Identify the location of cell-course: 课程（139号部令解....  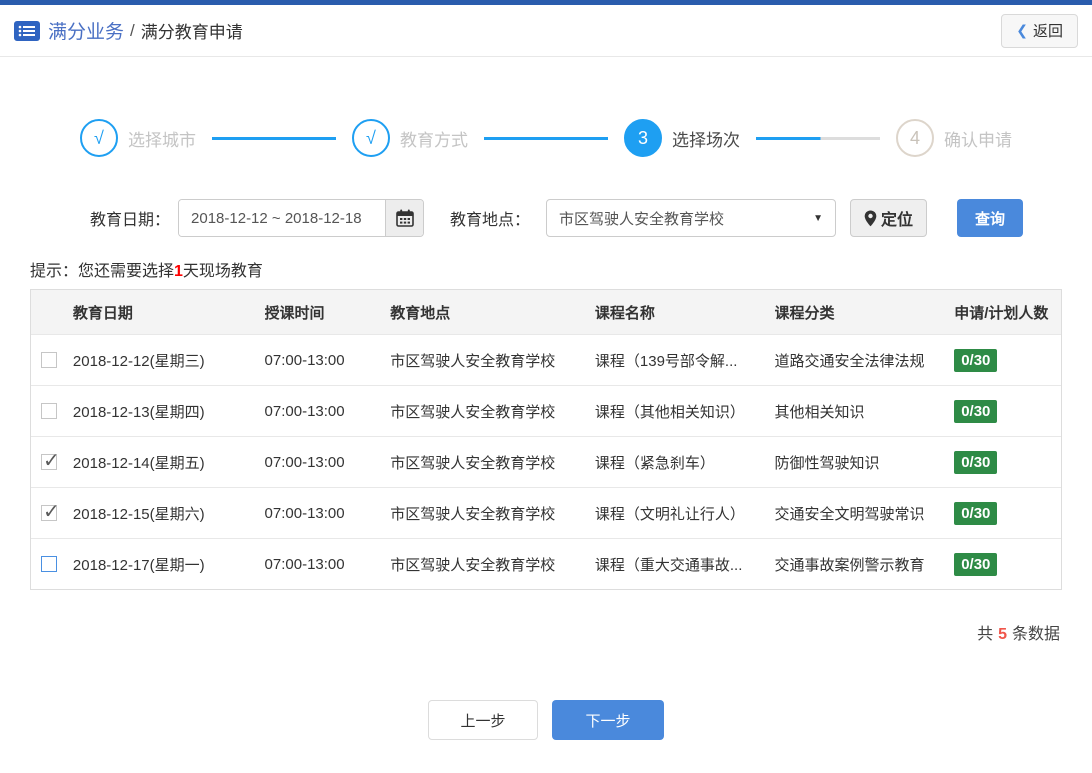
(666, 361).